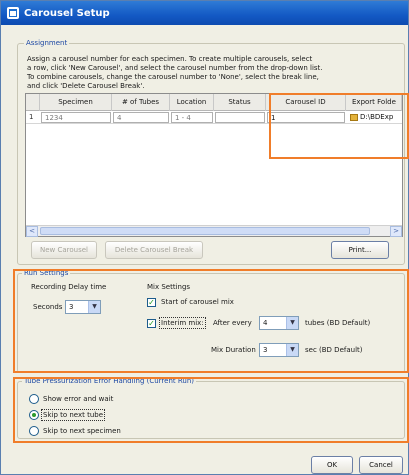  Describe the element at coordinates (34, 399) in the screenshot. I see `radio-show-error-and-wait` at that location.